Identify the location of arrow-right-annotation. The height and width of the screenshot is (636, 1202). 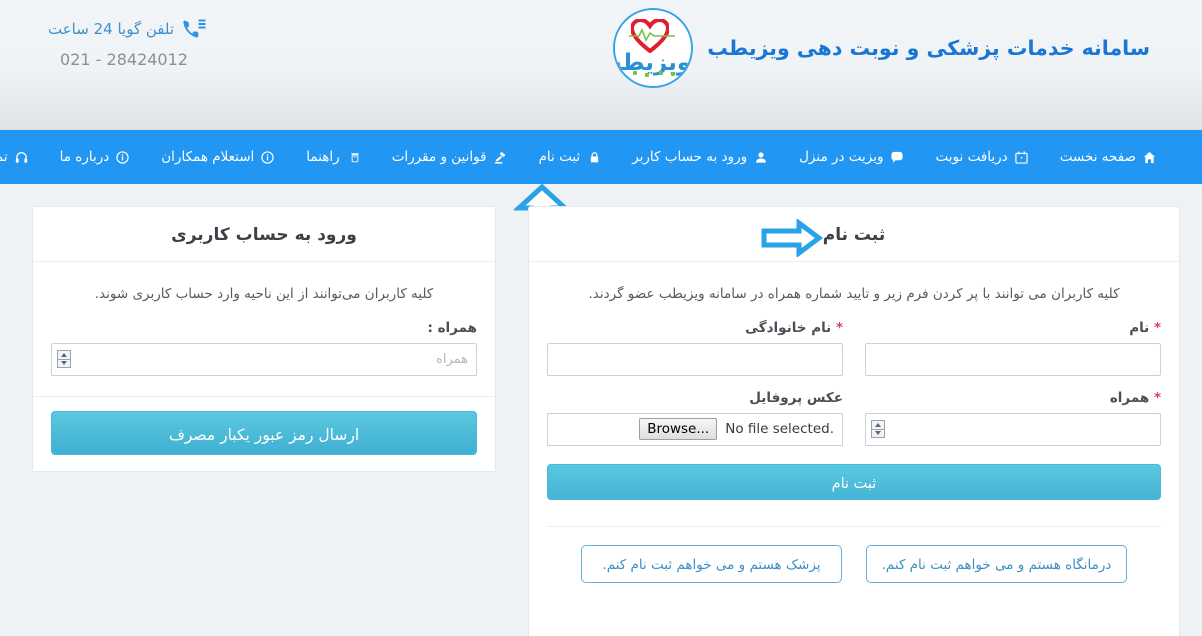
(792, 238).